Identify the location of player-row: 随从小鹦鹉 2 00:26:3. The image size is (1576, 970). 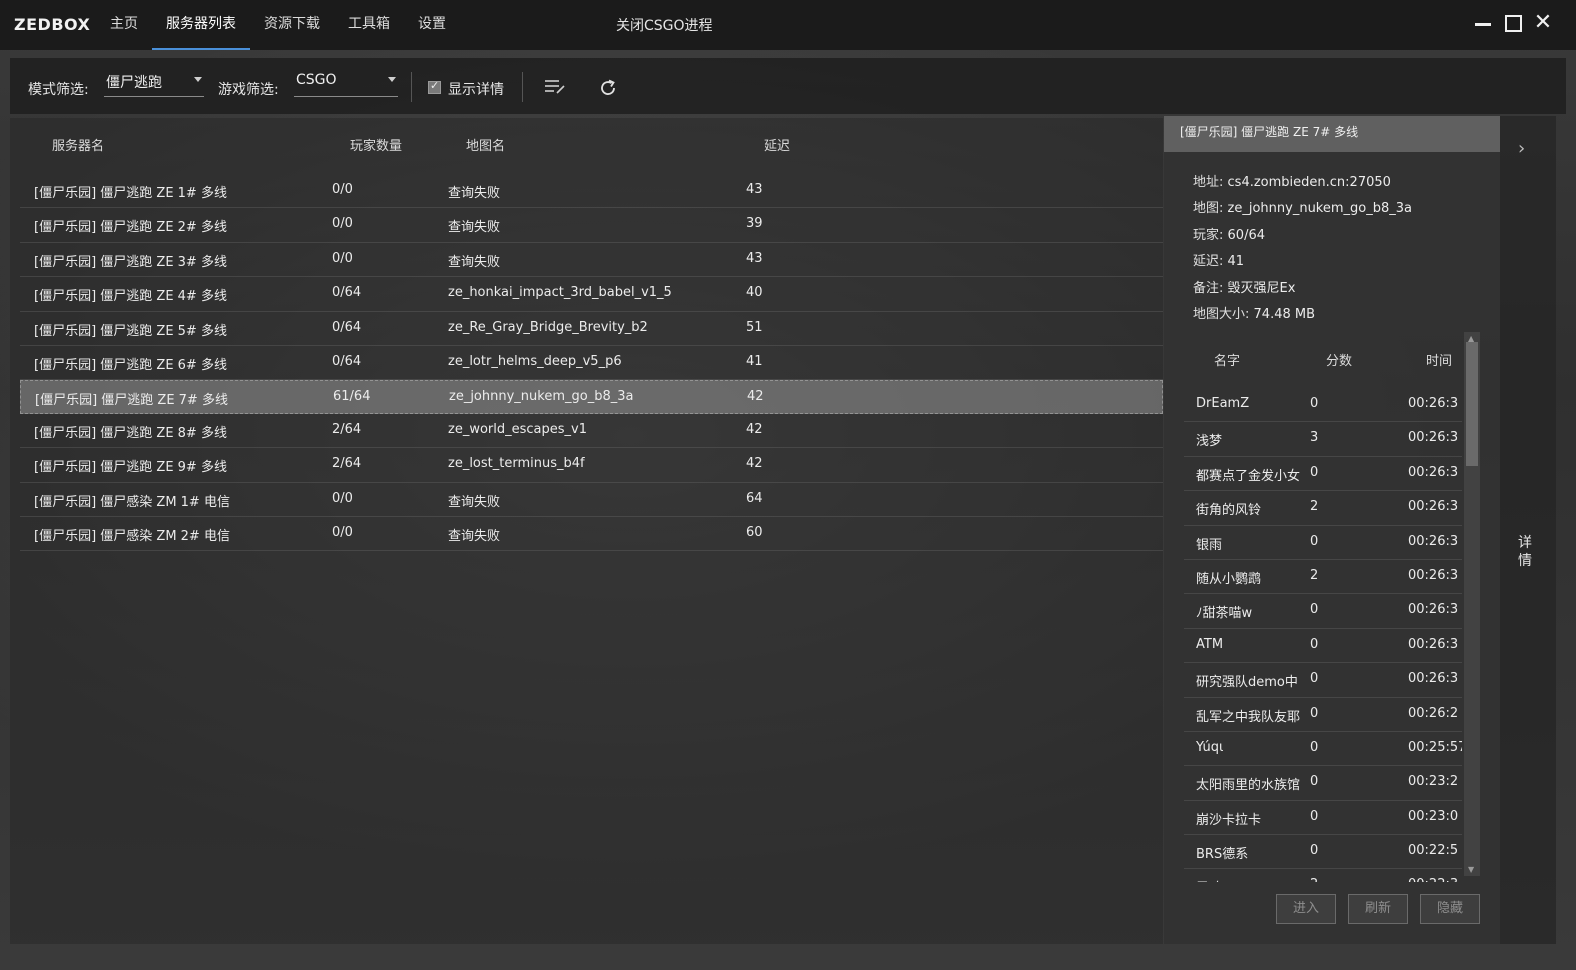
(1323, 577).